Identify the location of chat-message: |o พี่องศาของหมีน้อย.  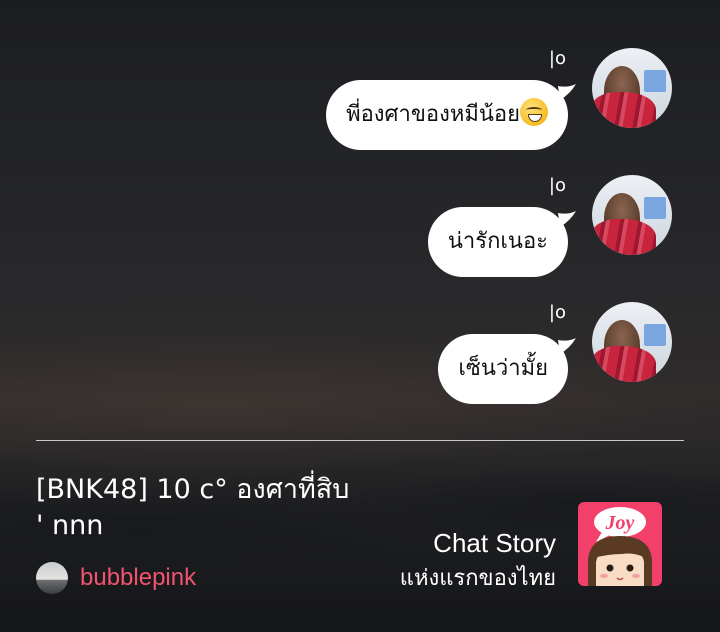
(472, 99).